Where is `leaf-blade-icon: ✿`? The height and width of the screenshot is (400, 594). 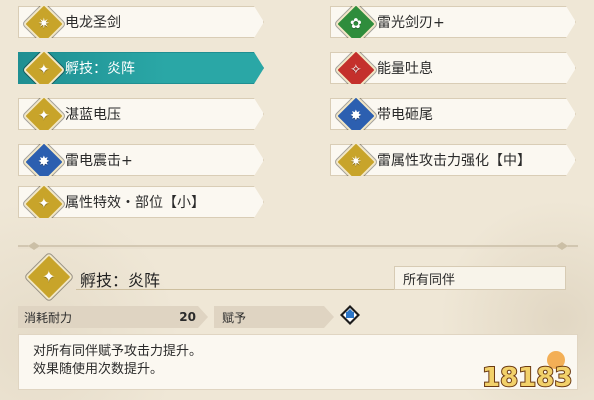
leaf-blade-icon: ✿ is located at coordinates (356, 24).